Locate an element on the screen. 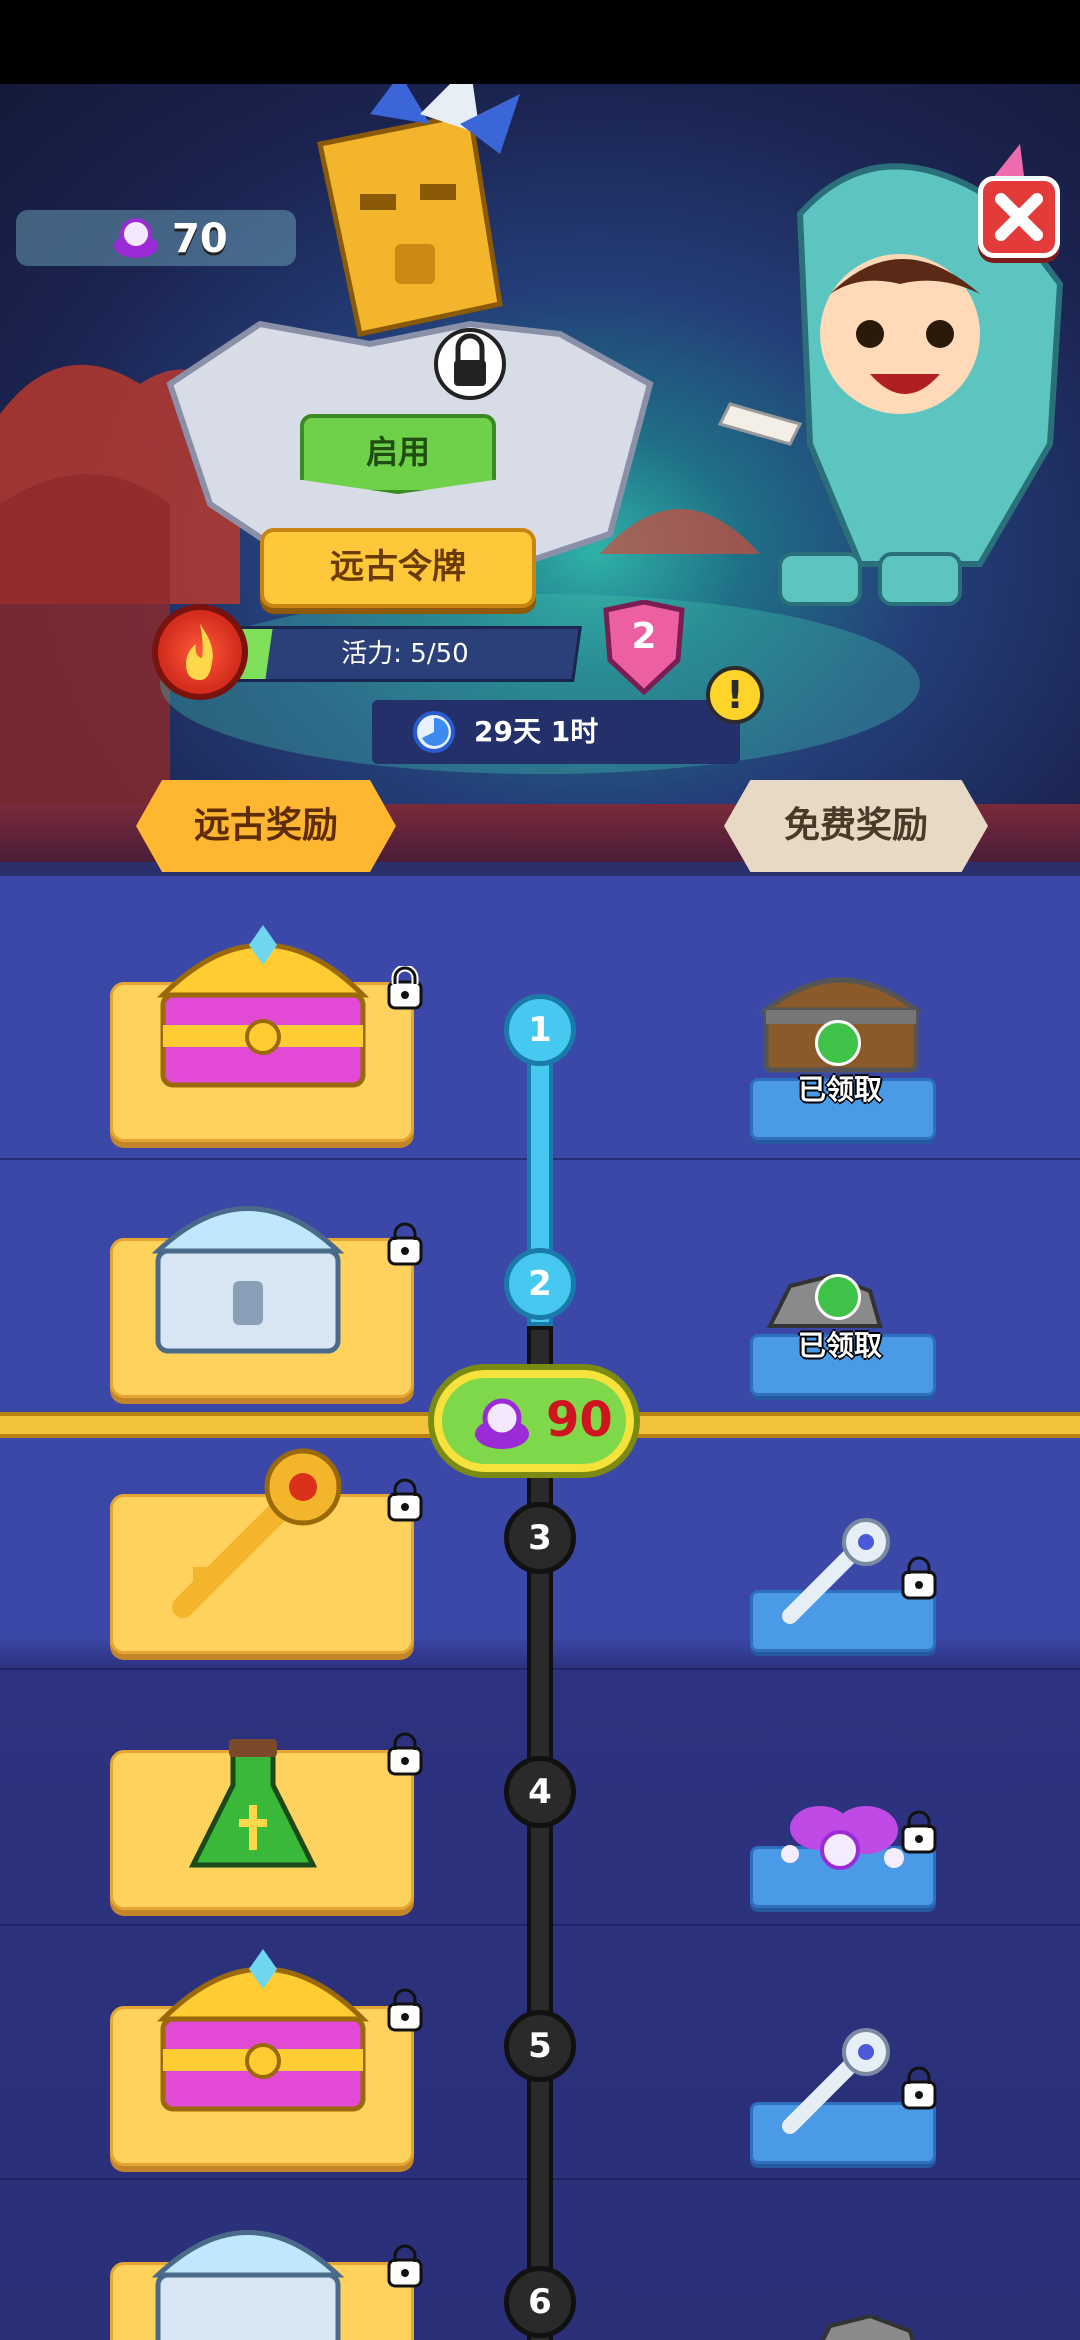 Image resolution: width=1080 pixels, height=2340 pixels. tier-node-3: 3 is located at coordinates (540, 1538).